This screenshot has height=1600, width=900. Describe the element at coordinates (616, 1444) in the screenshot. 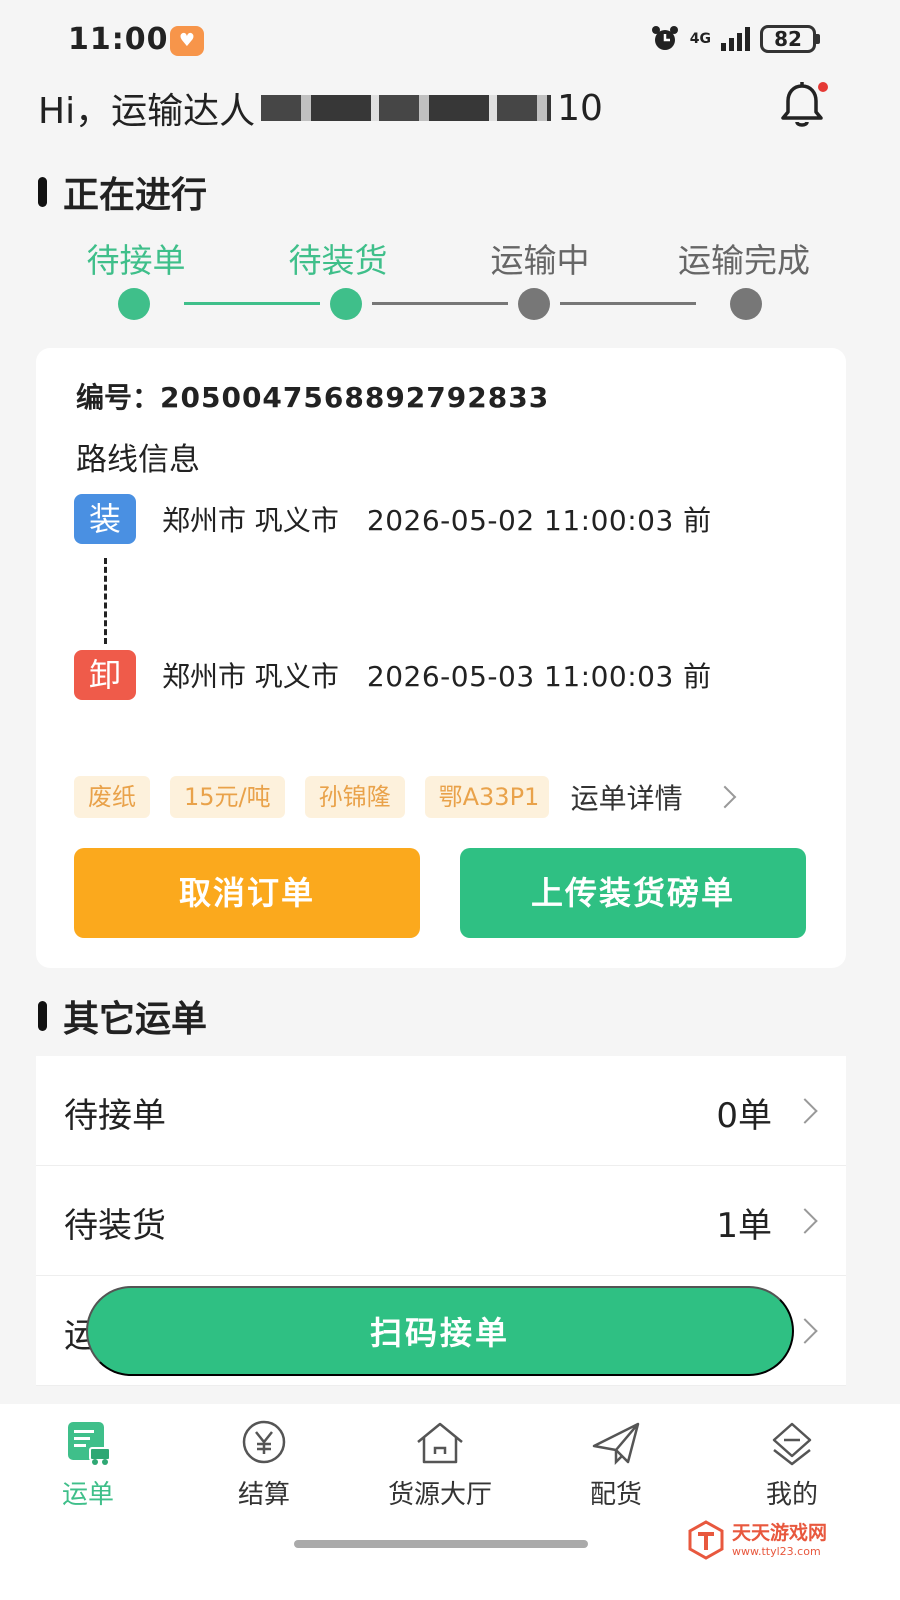

I see `paper-plane-icon` at that location.